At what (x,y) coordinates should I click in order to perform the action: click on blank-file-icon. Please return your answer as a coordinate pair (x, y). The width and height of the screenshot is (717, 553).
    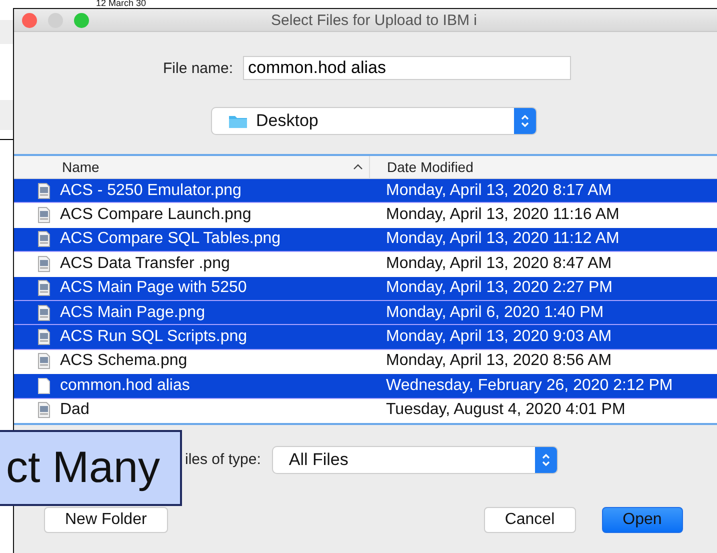
    Looking at the image, I should click on (44, 386).